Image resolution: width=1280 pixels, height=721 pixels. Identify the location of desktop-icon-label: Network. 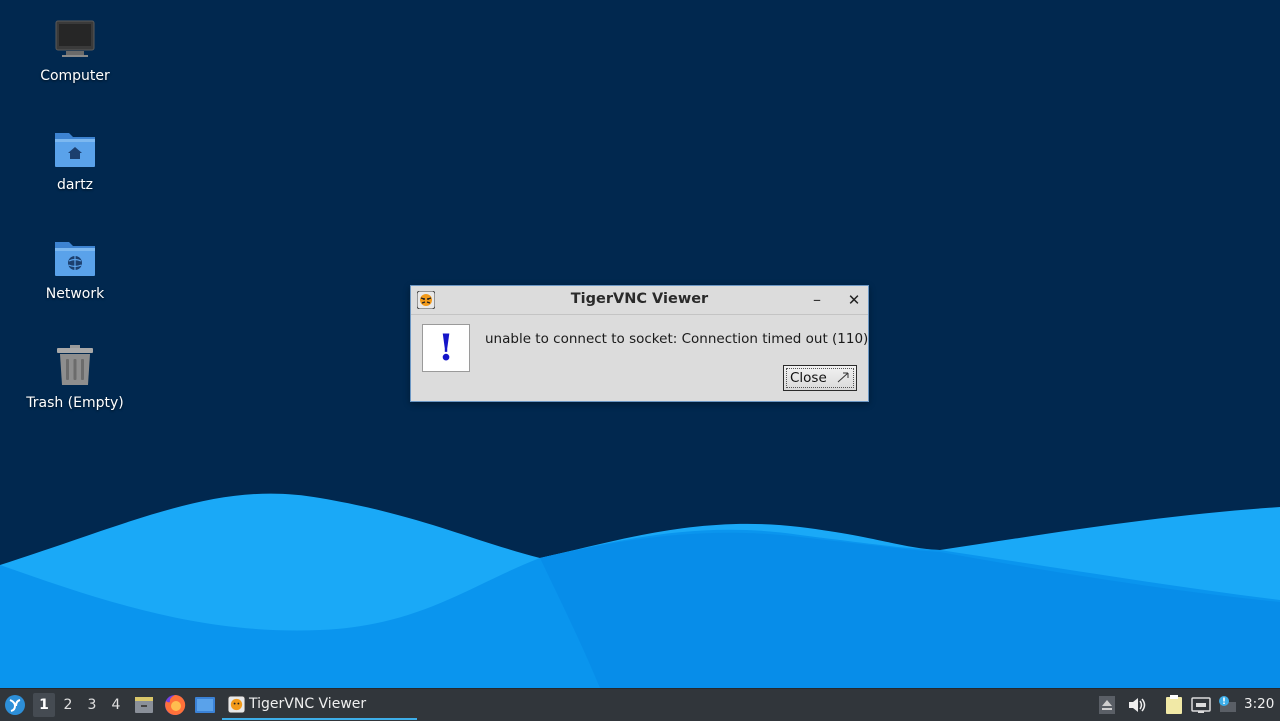
(75, 294).